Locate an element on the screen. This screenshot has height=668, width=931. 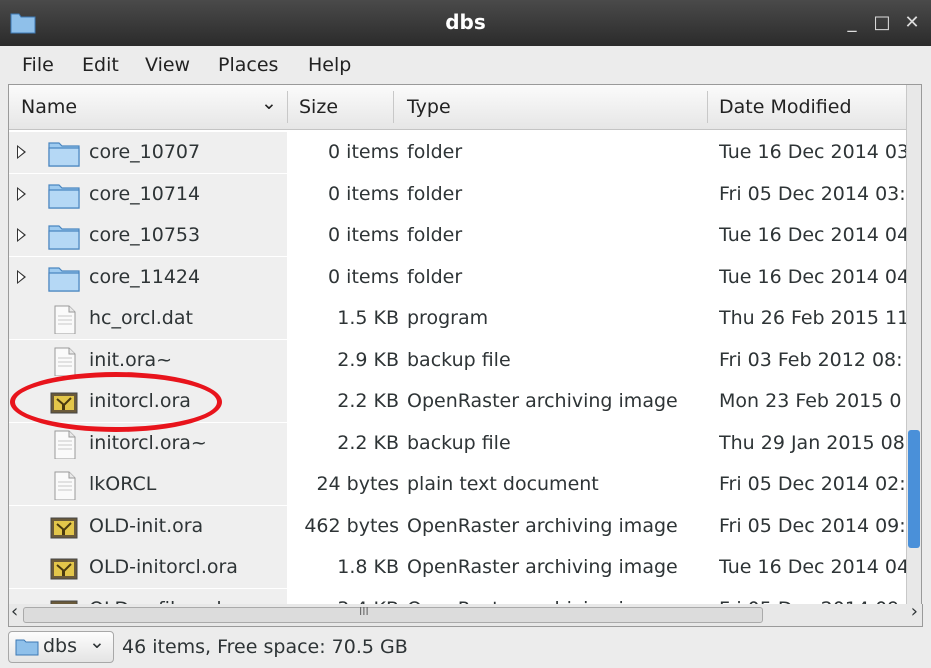
file-date-modified: Fri 05 Dec 2014 02: is located at coordinates (812, 484).